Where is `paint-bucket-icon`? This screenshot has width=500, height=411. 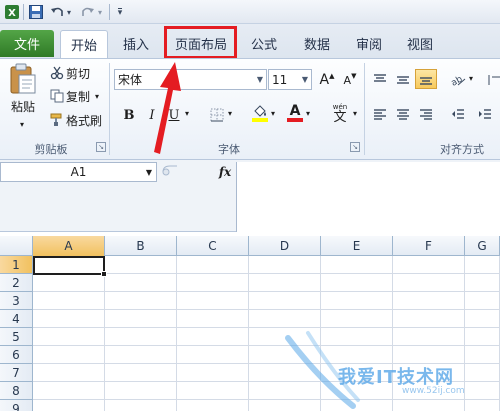 paint-bucket-icon is located at coordinates (260, 111).